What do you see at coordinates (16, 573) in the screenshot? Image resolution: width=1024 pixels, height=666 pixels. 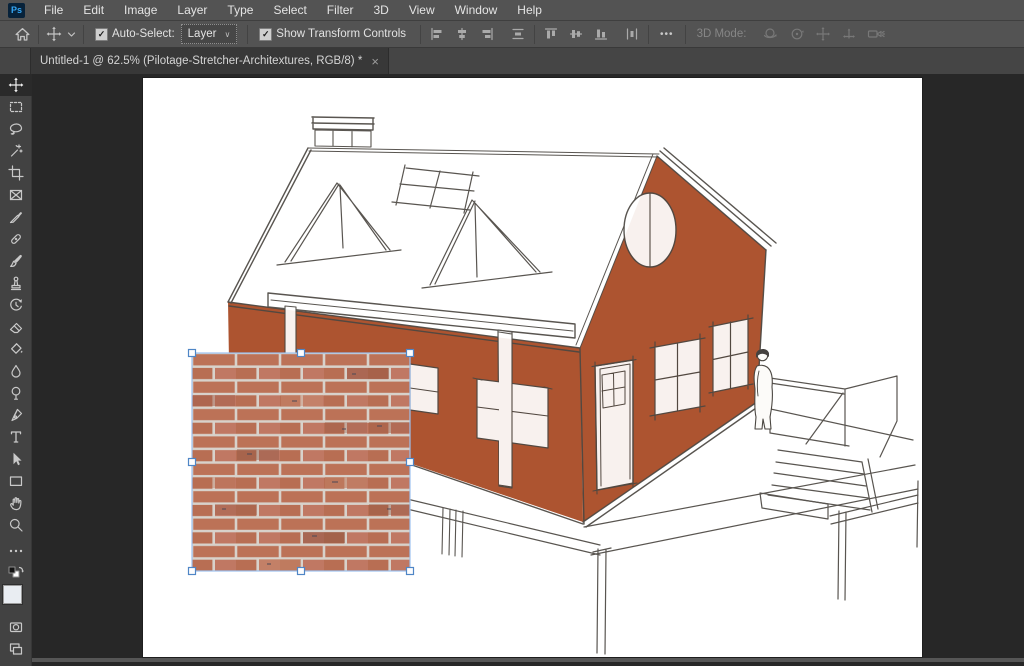 I see `default-colors-icon` at bounding box center [16, 573].